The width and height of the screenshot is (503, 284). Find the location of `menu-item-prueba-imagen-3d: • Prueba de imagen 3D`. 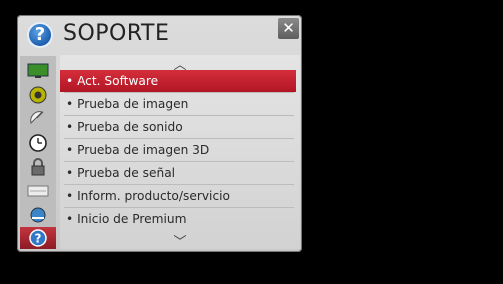

menu-item-prueba-imagen-3d: • Prueba de imagen 3D is located at coordinates (178, 150).